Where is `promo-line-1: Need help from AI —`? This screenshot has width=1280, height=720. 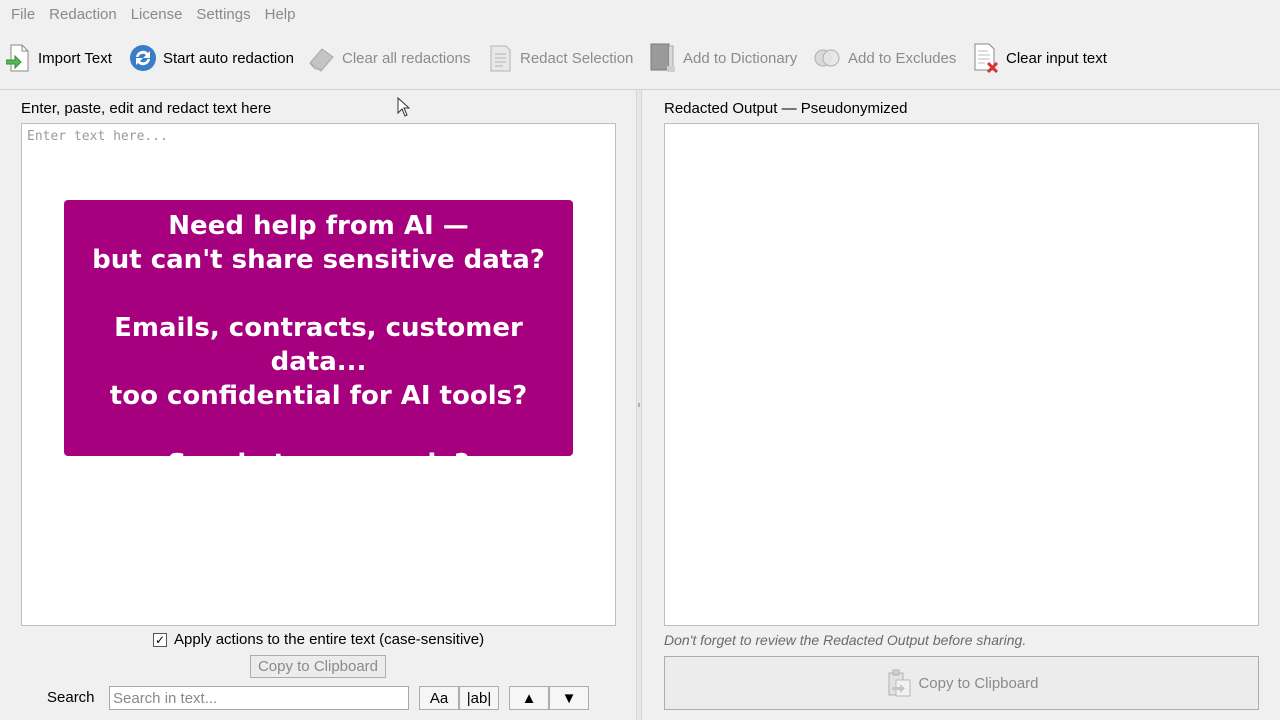
promo-line-1: Need help from AI — is located at coordinates (318, 226).